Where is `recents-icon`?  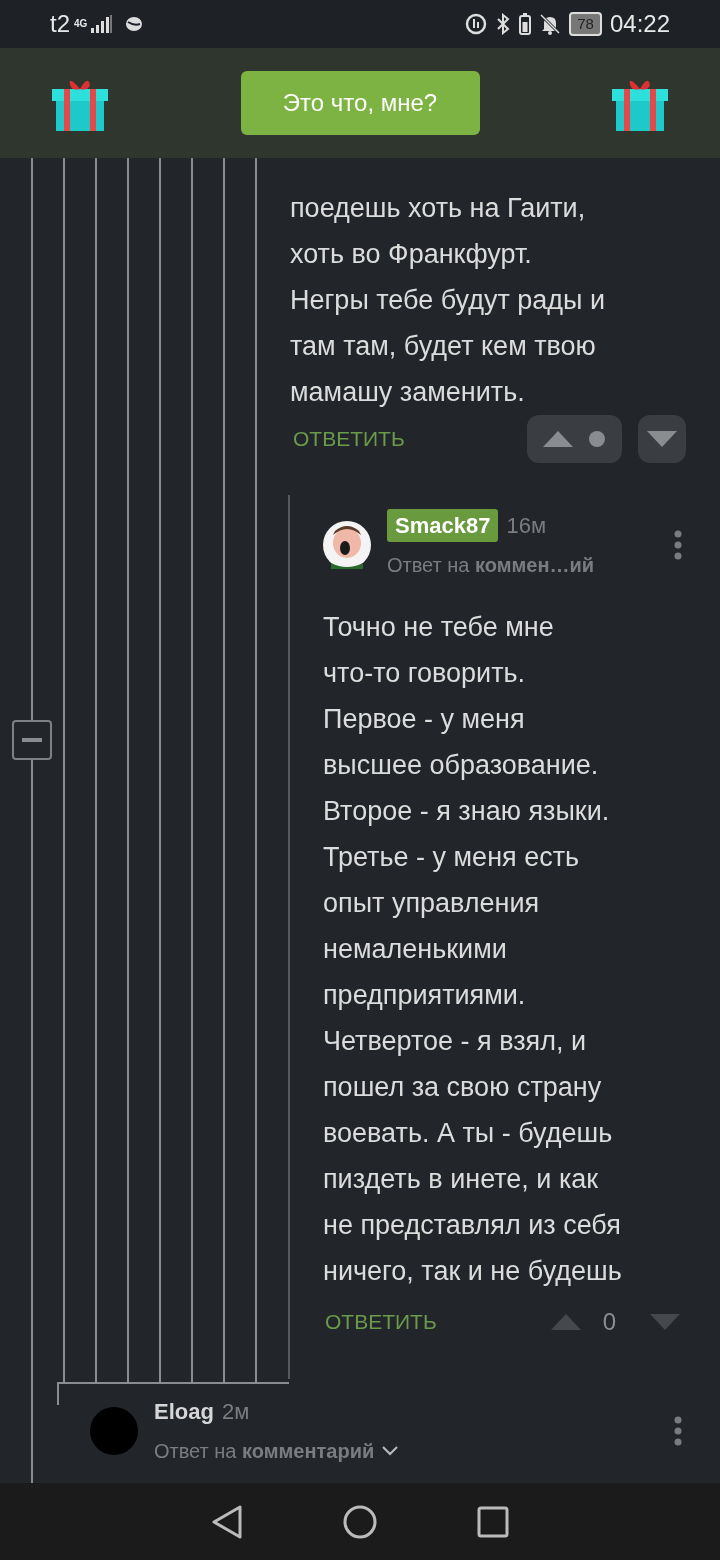
recents-icon is located at coordinates (493, 1521).